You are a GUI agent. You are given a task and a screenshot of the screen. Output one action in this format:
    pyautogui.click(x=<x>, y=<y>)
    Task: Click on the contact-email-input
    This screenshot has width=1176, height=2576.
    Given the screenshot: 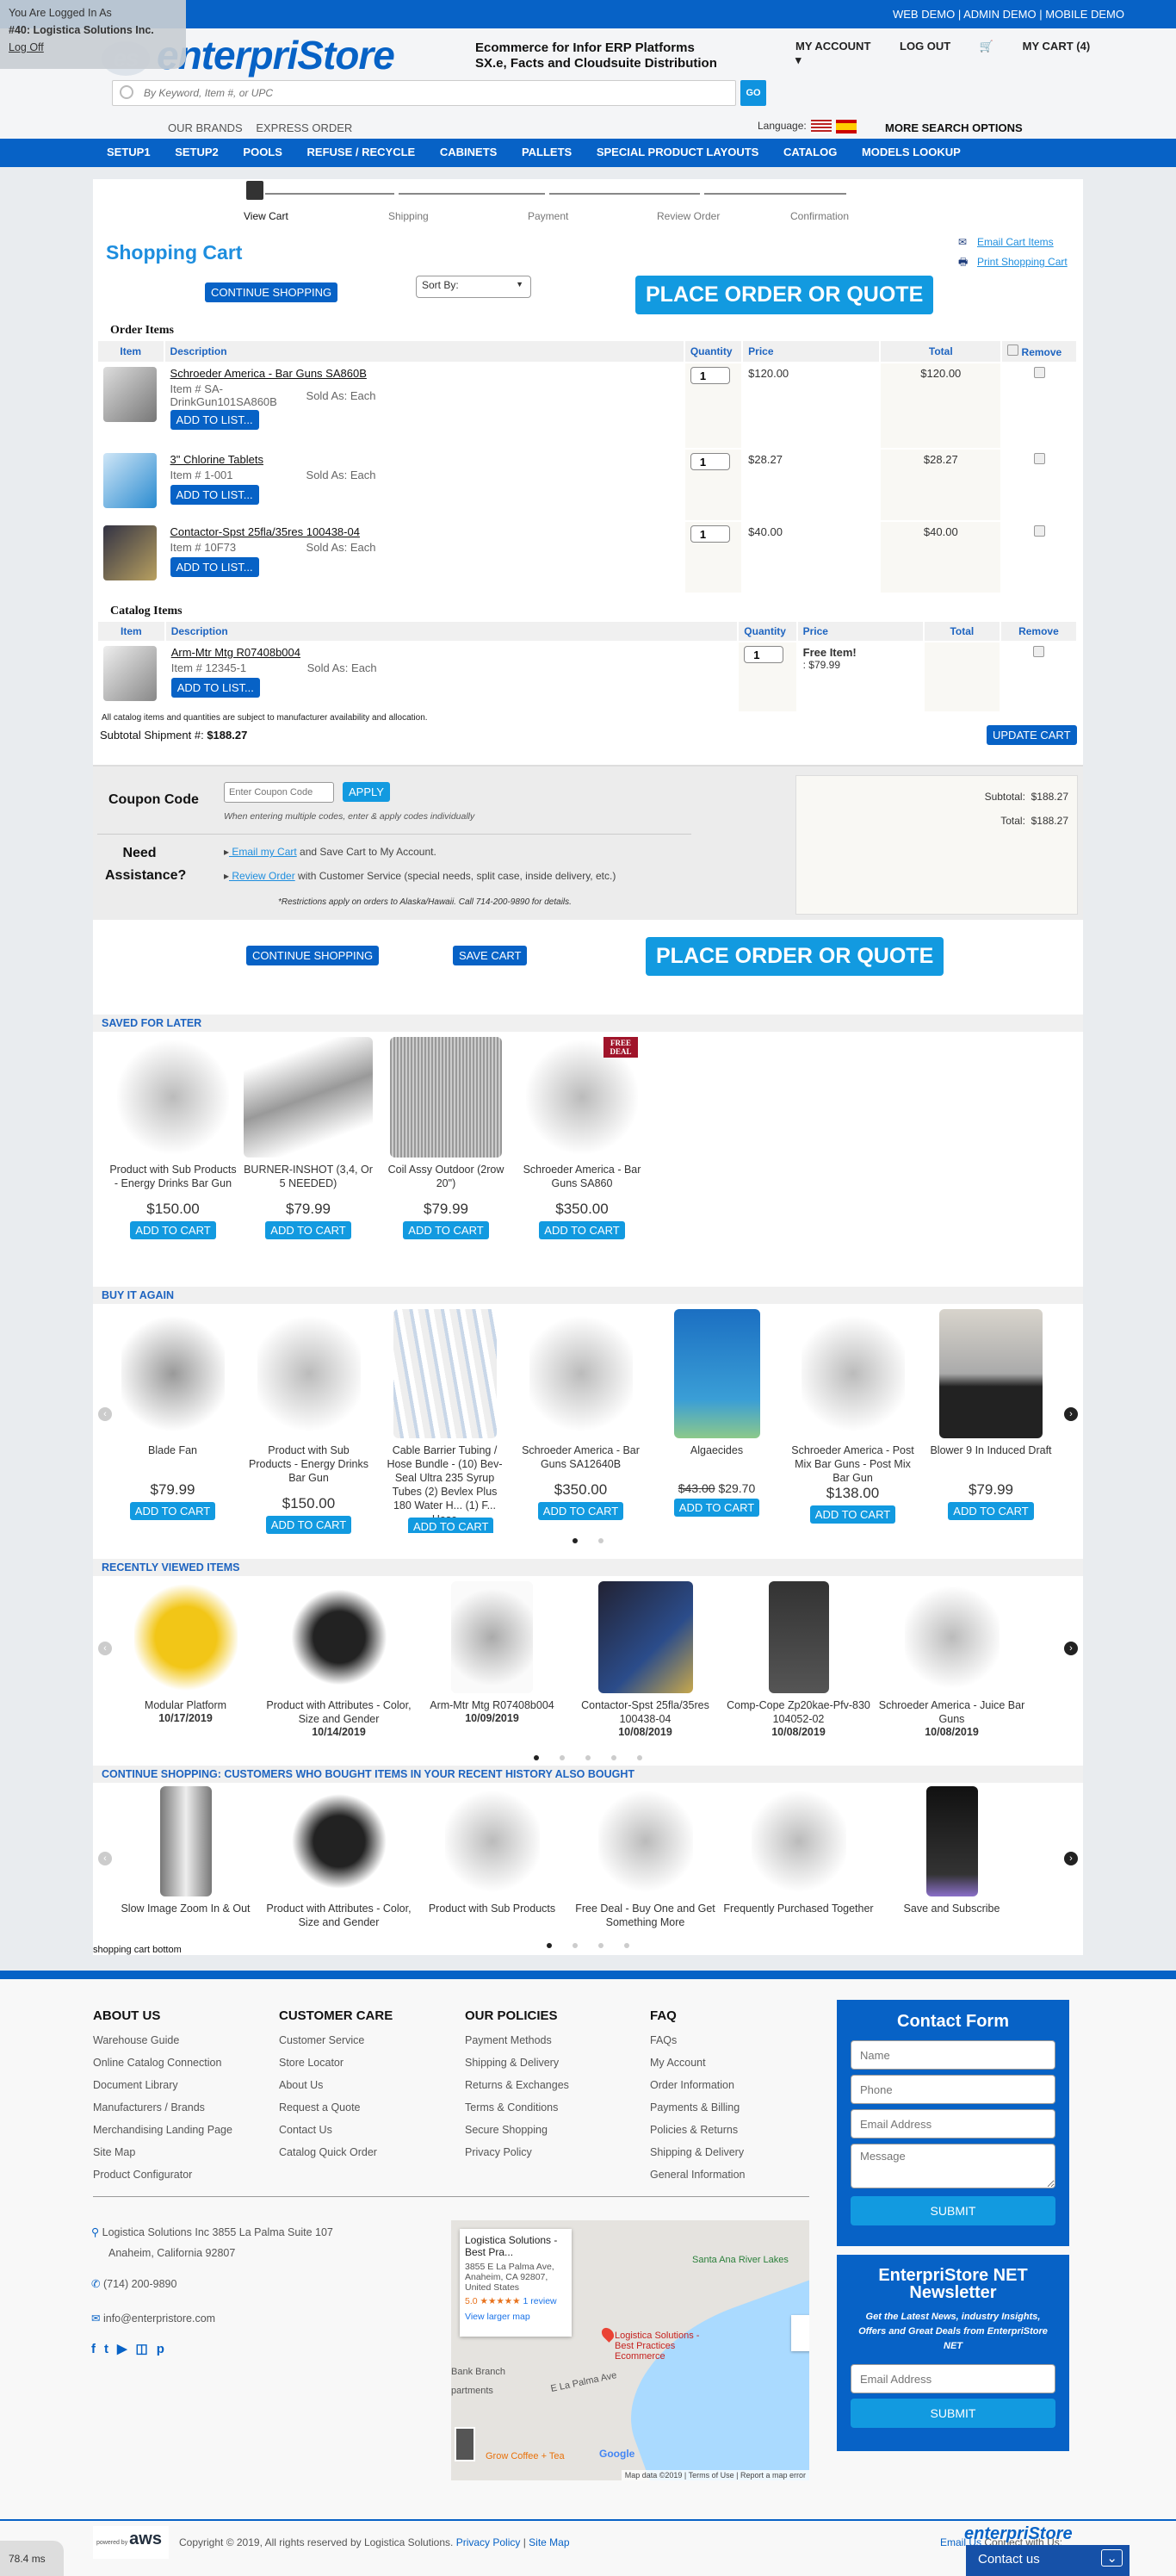 What is the action you would take?
    pyautogui.click(x=953, y=2123)
    